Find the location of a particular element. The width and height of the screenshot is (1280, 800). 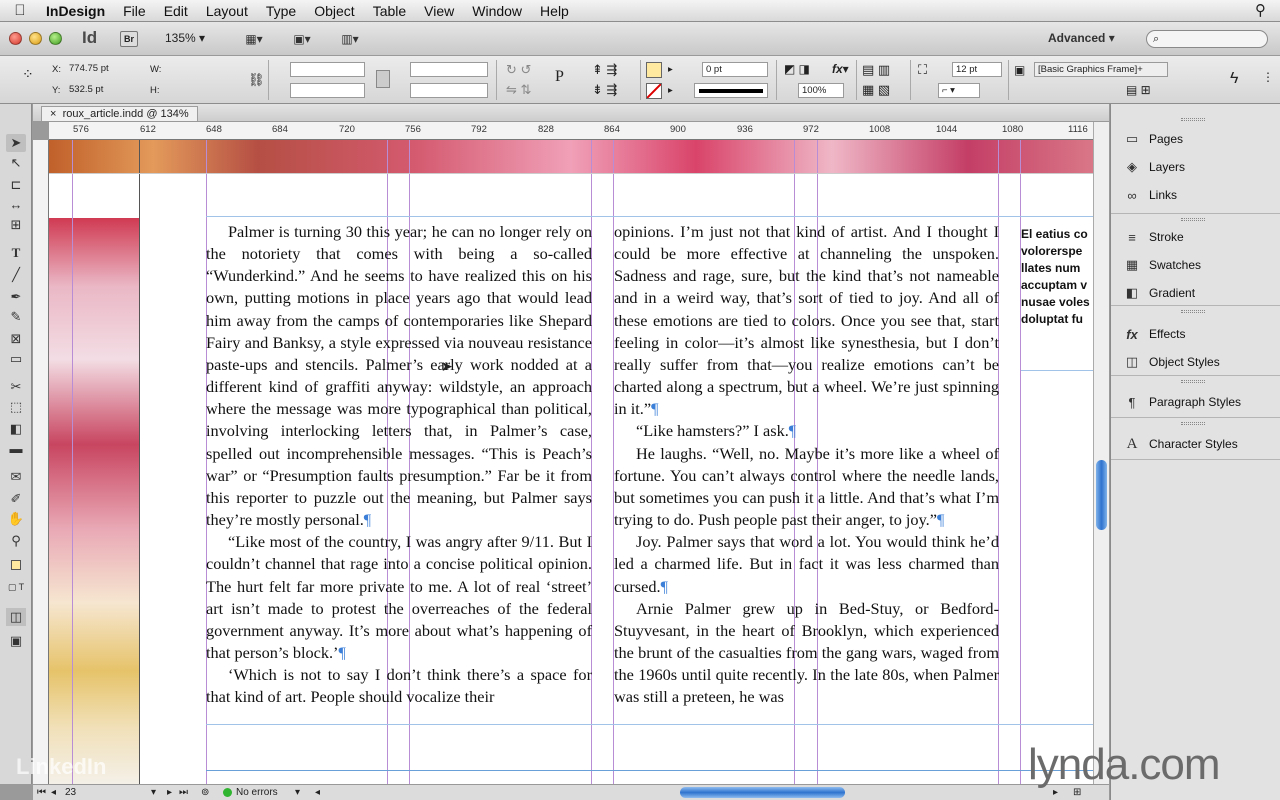

vertical-ruler is located at coordinates (41, 462).